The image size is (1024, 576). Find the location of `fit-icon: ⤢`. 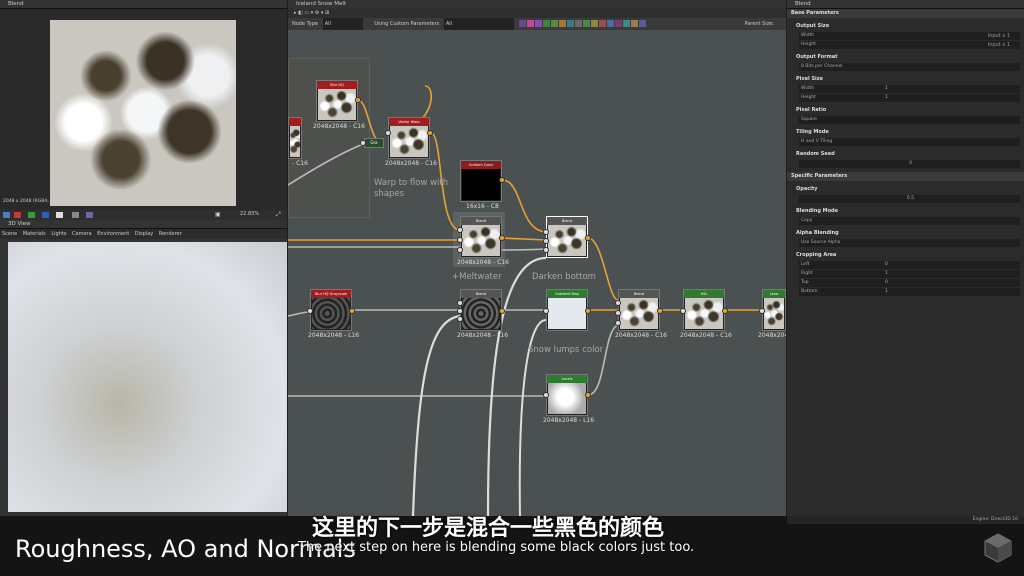

fit-icon: ⤢ is located at coordinates (278, 215).